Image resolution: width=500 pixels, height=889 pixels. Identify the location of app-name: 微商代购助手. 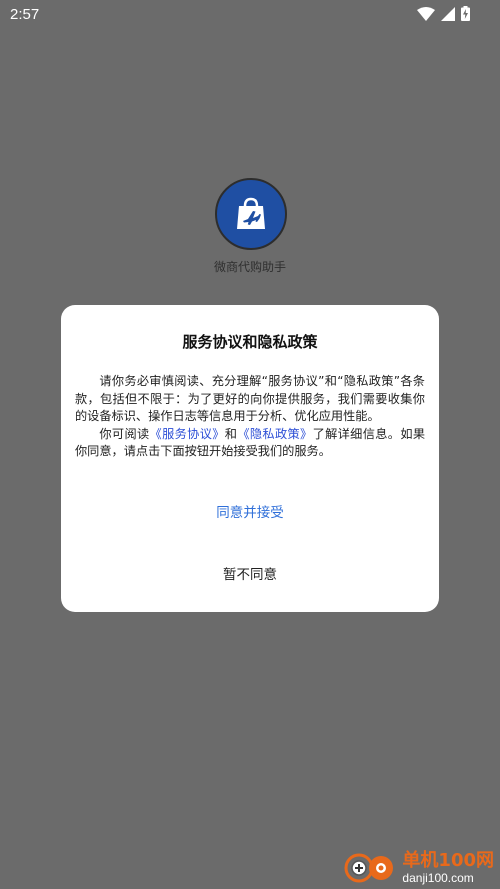
(249, 267).